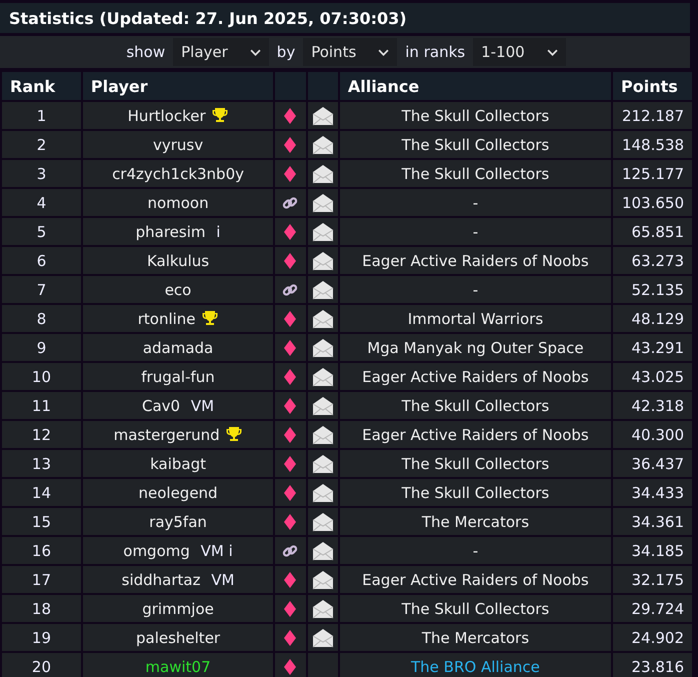 The image size is (698, 677). What do you see at coordinates (178, 463) in the screenshot?
I see `player-link: kaibagt` at bounding box center [178, 463].